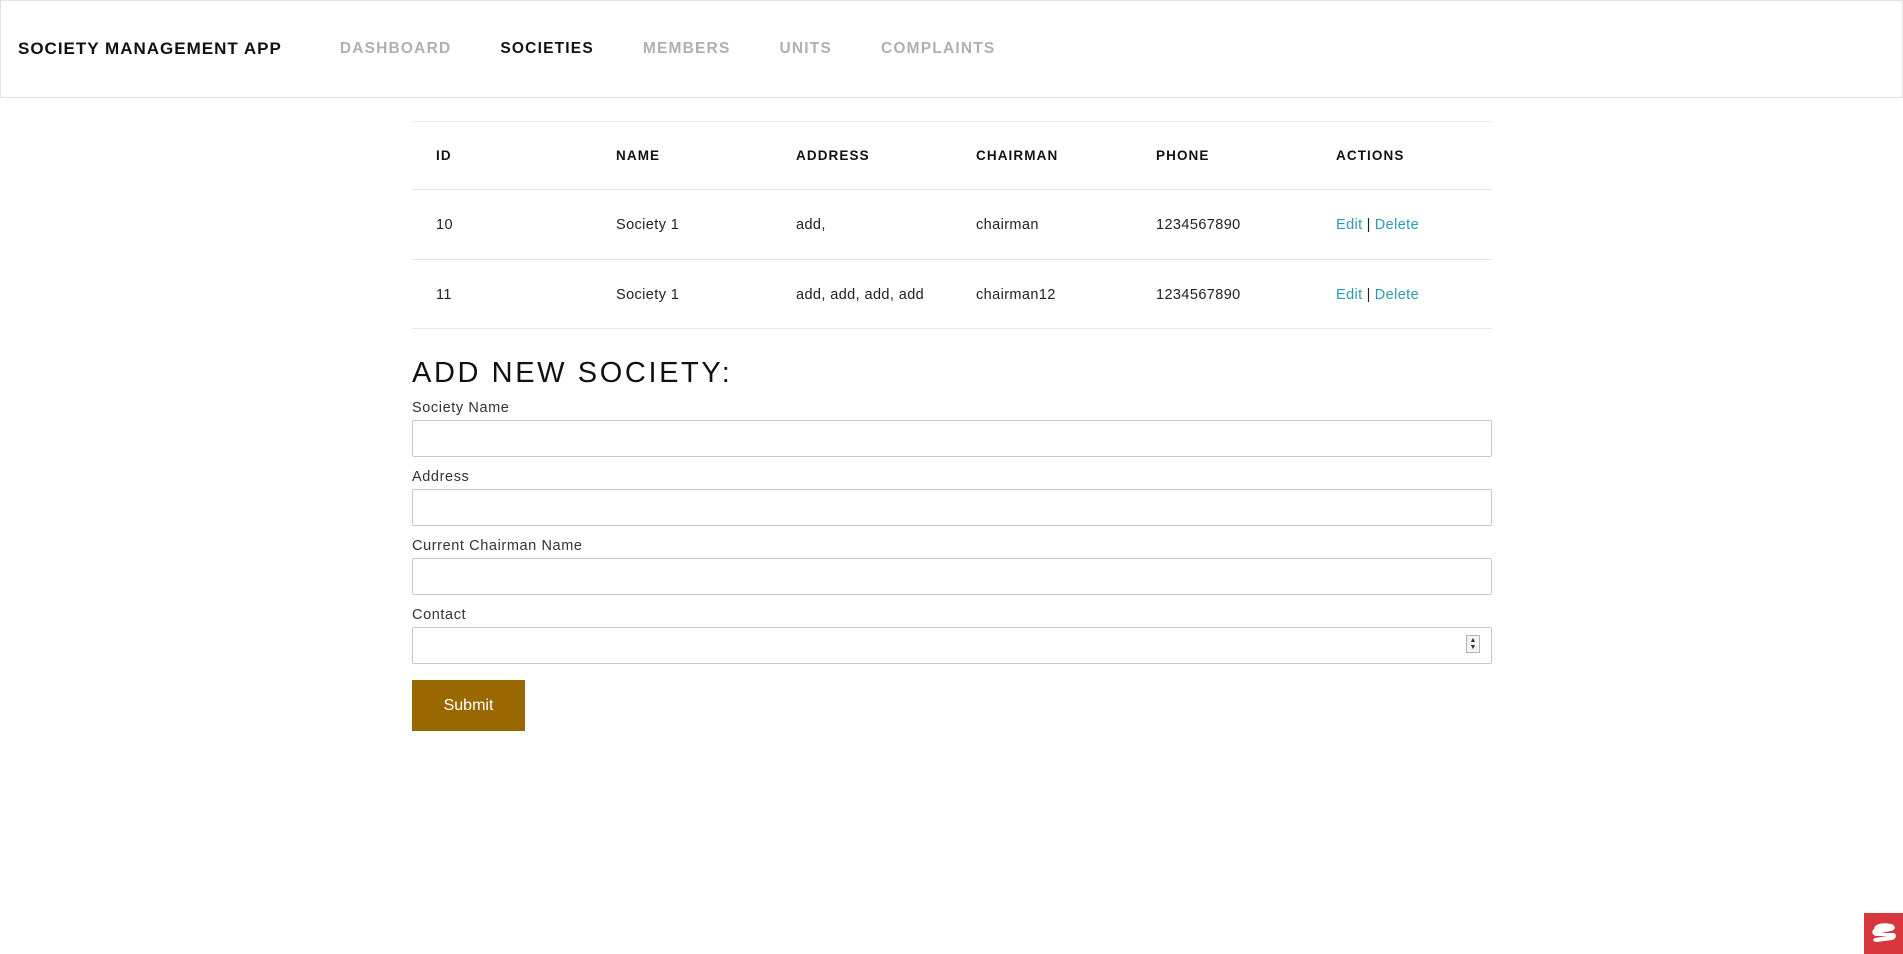 The image size is (1903, 954). I want to click on spinner-down-icon: ▼, so click(1473, 647).